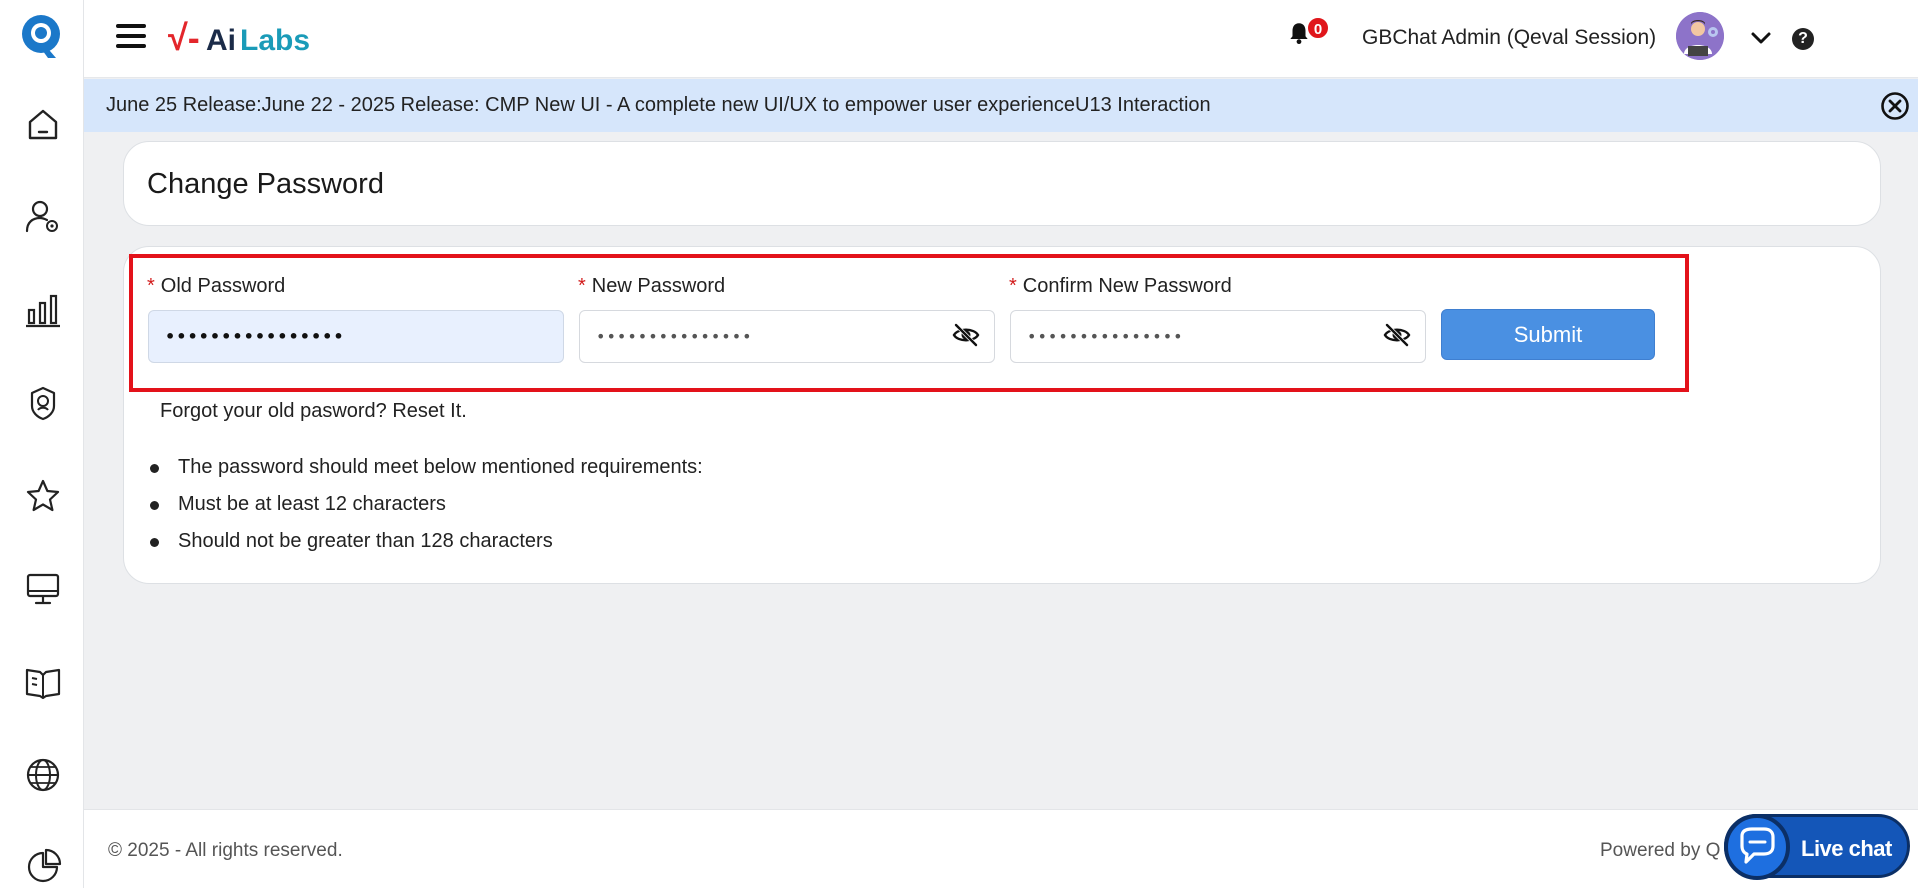  I want to click on home-icon, so click(43, 124).